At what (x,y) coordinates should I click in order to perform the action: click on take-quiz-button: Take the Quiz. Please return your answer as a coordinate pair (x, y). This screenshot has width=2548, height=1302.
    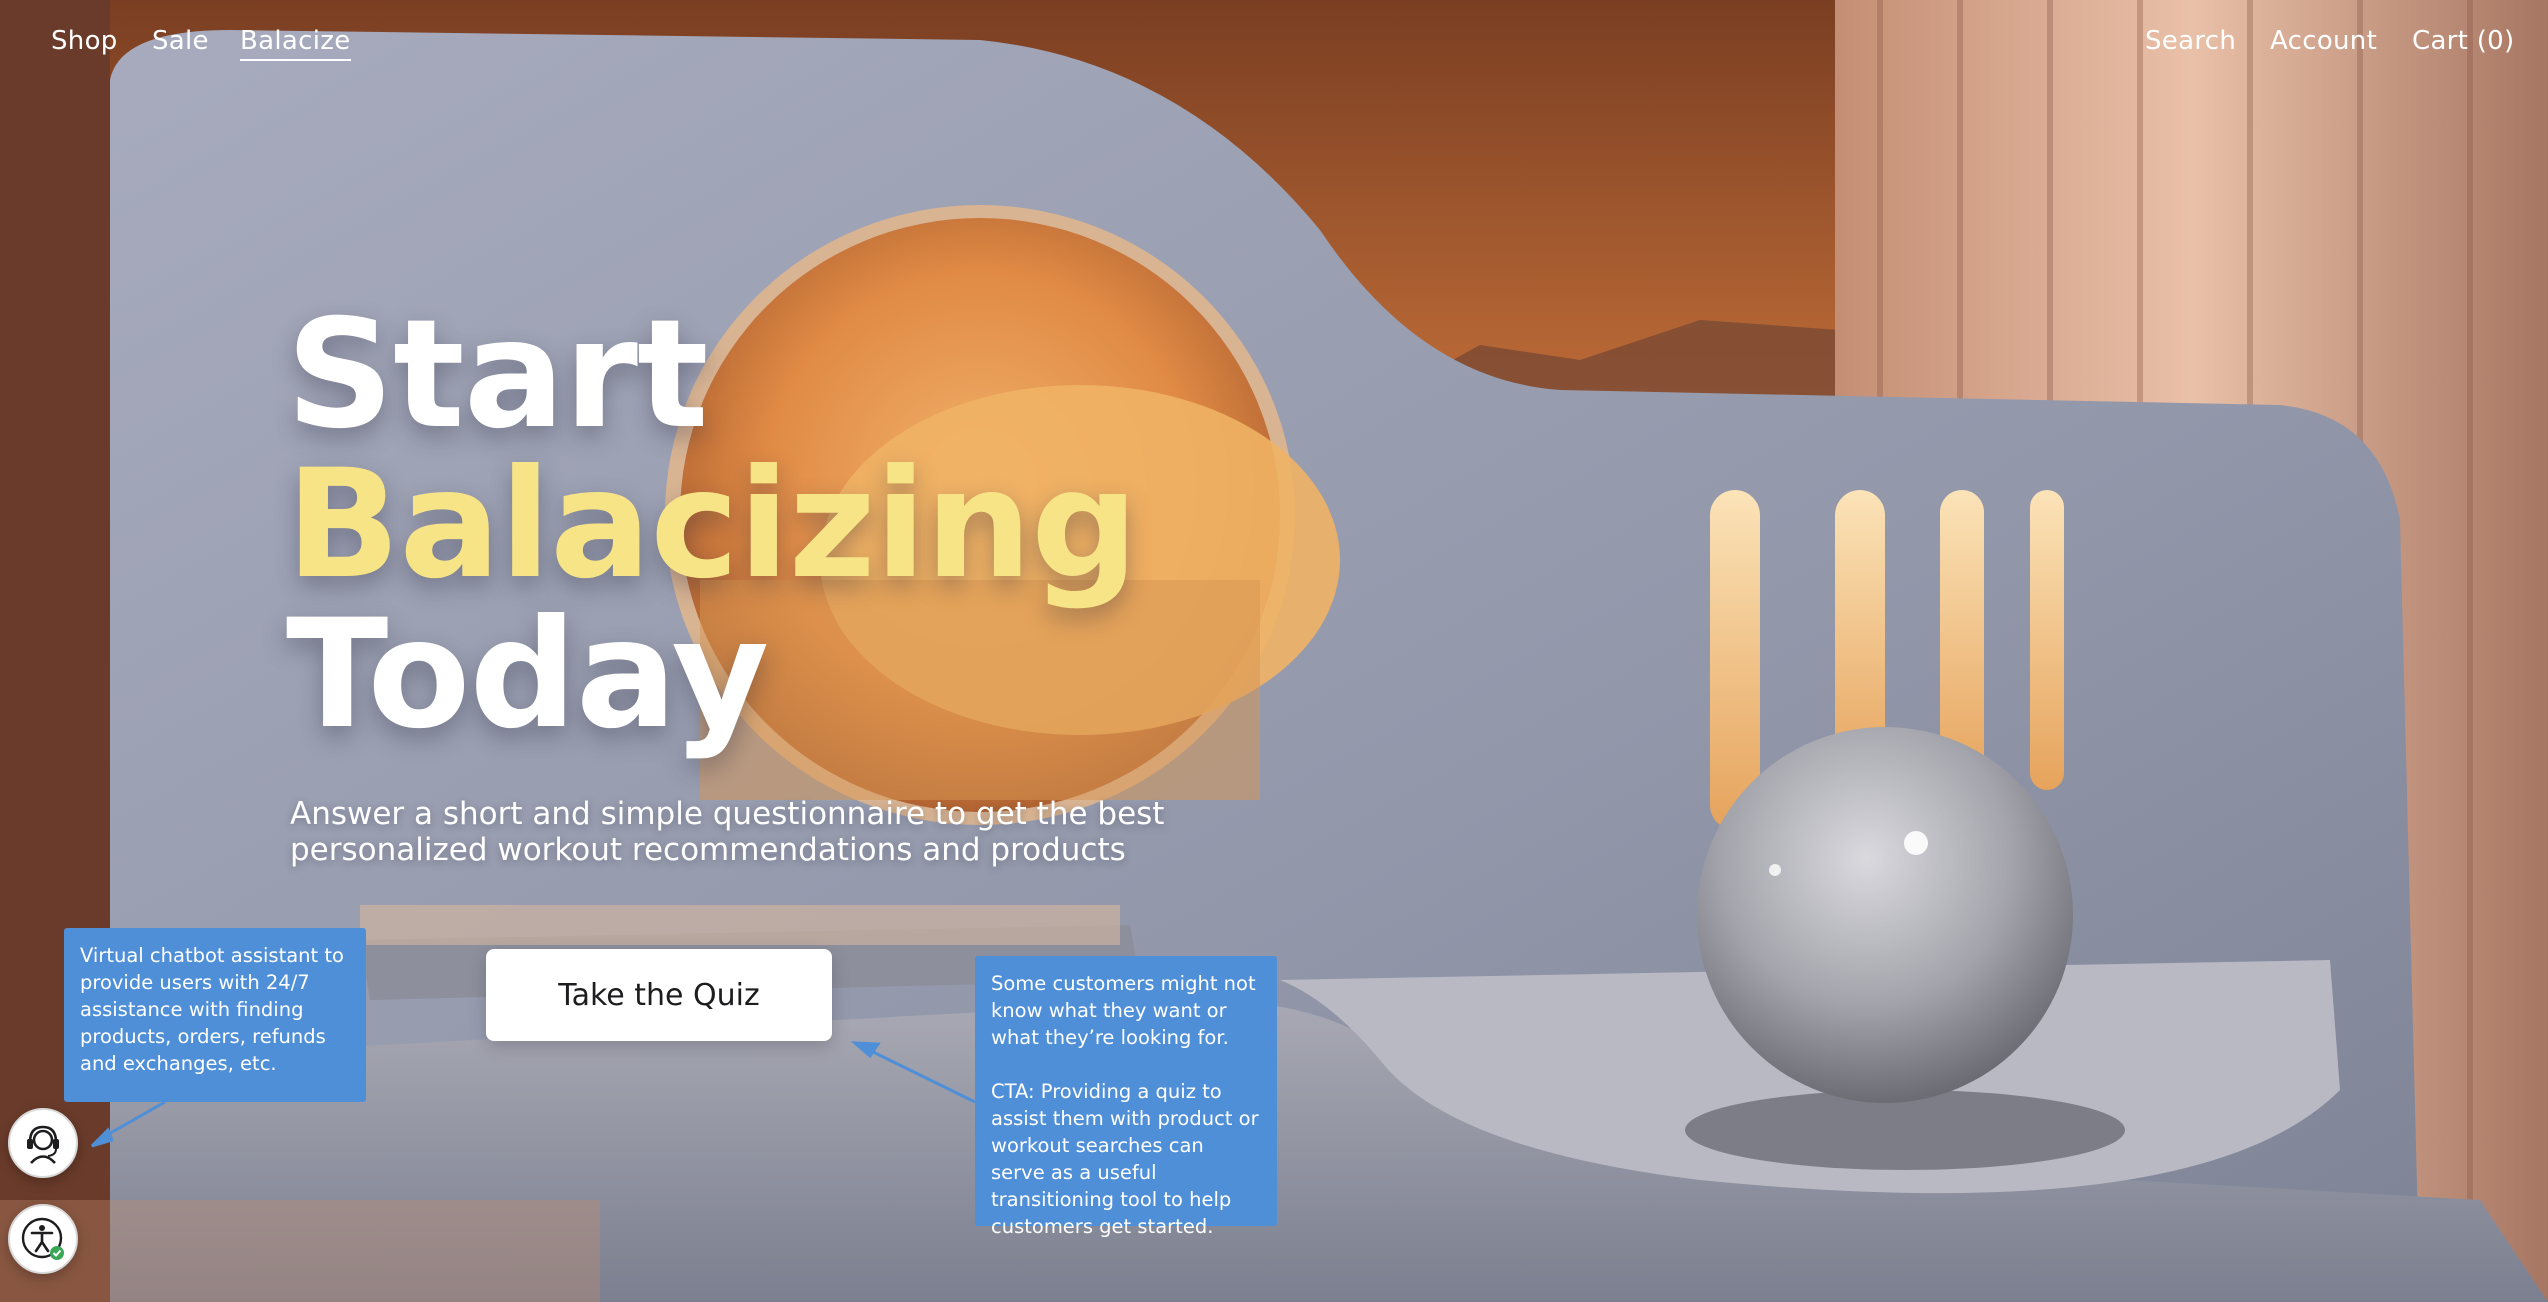
    Looking at the image, I should click on (659, 995).